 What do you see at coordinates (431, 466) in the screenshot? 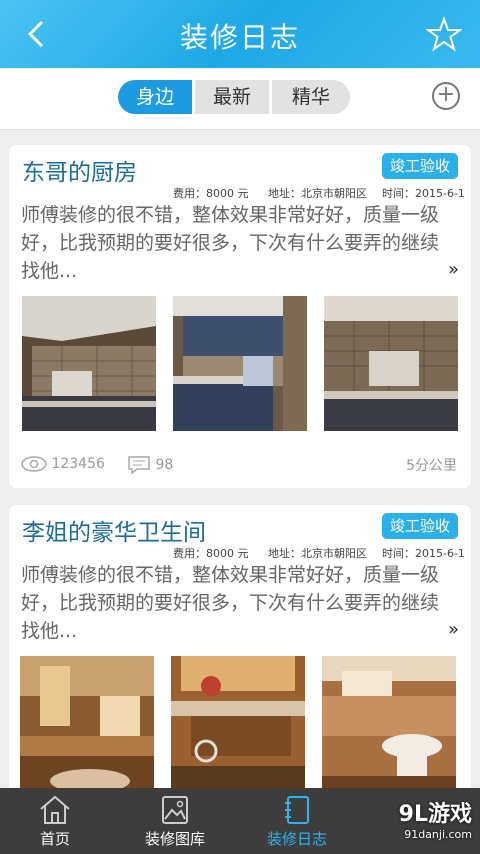
I see `distance-text: 5分公里` at bounding box center [431, 466].